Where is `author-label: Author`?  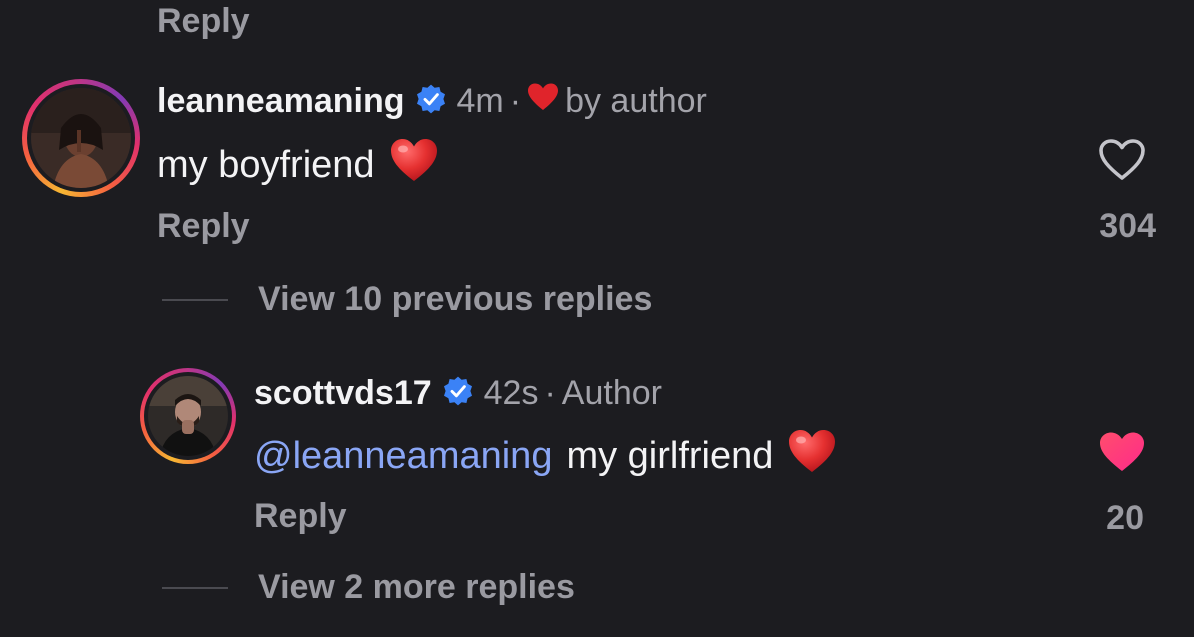 author-label: Author is located at coordinates (611, 393).